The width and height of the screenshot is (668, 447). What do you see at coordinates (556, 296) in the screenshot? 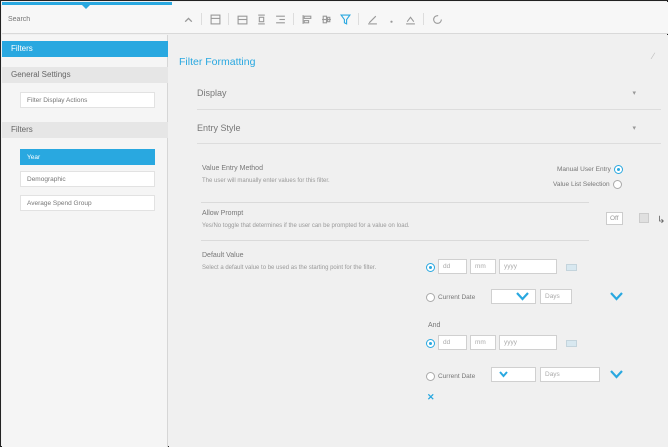
I see `from-unit-select: Days` at bounding box center [556, 296].